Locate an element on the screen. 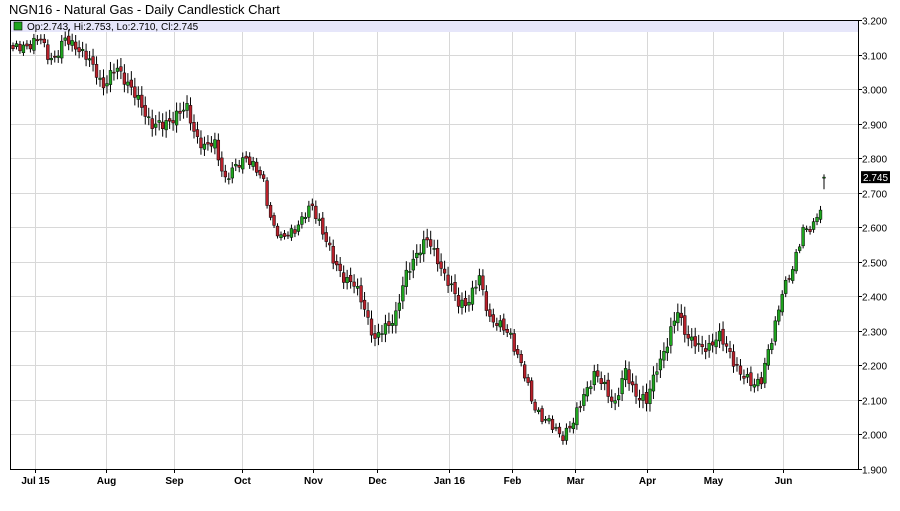  y-tick-label: 2.700 is located at coordinates (874, 195).